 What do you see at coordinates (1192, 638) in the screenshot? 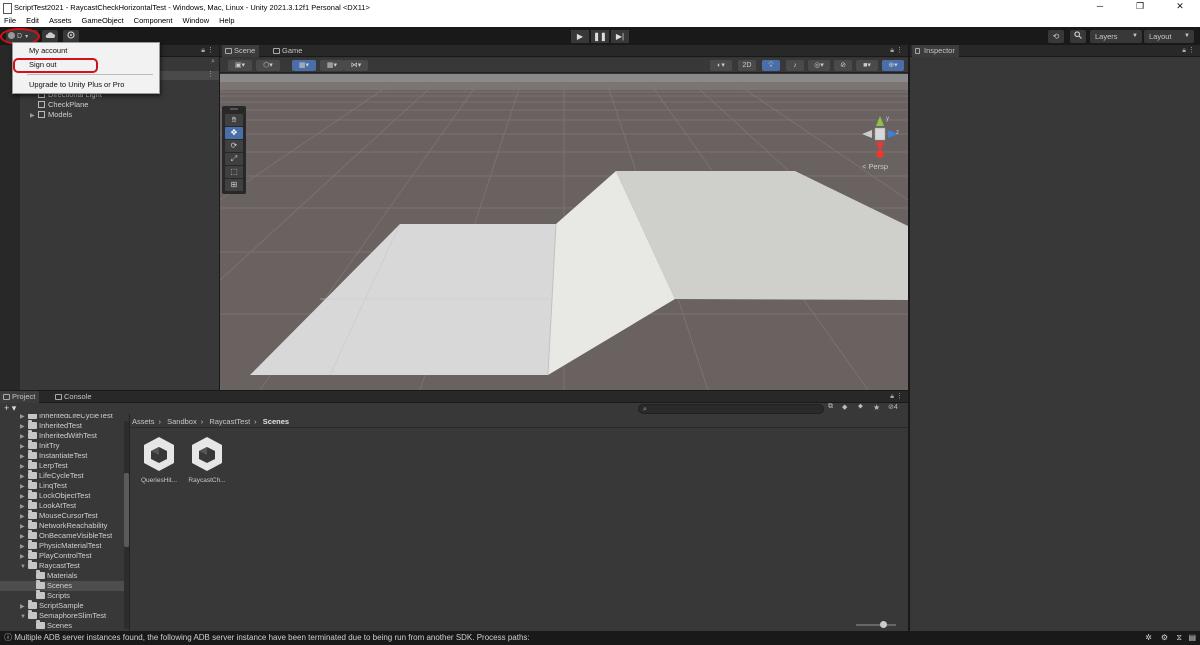
I see `notification-icon: ▤` at bounding box center [1192, 638].